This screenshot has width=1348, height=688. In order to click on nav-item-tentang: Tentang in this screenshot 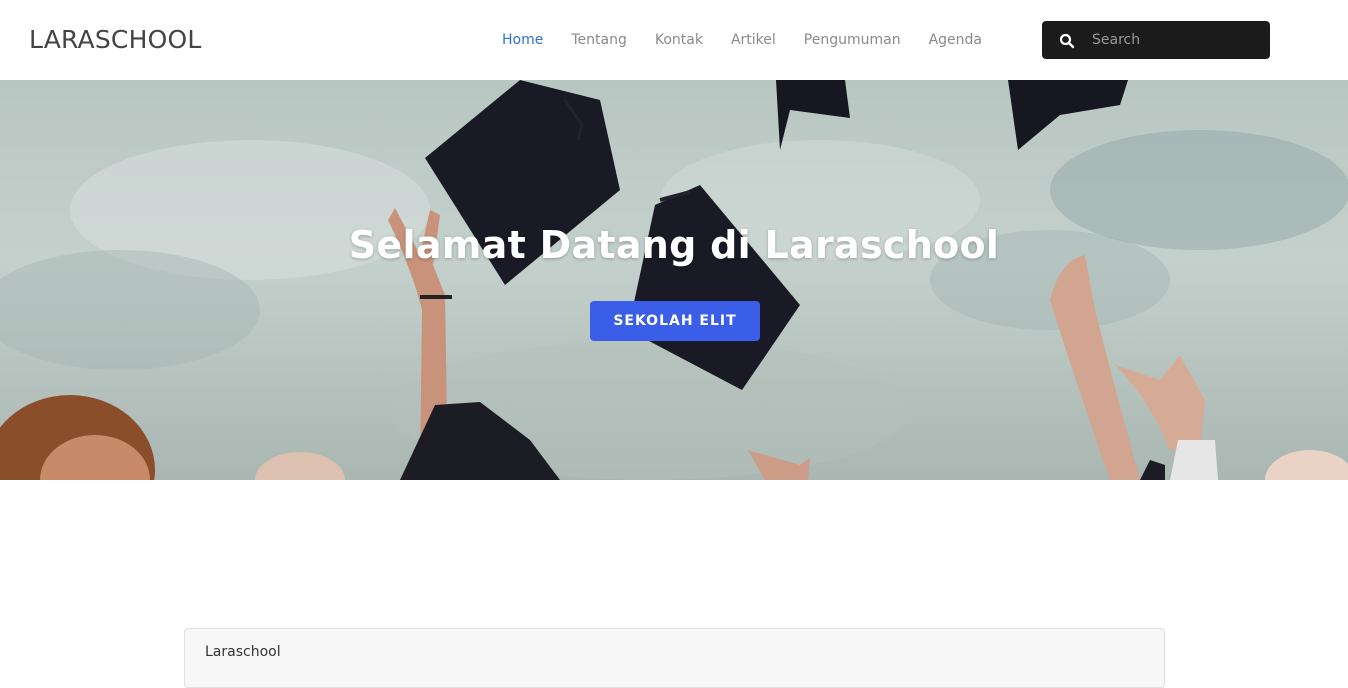, I will do `click(599, 40)`.